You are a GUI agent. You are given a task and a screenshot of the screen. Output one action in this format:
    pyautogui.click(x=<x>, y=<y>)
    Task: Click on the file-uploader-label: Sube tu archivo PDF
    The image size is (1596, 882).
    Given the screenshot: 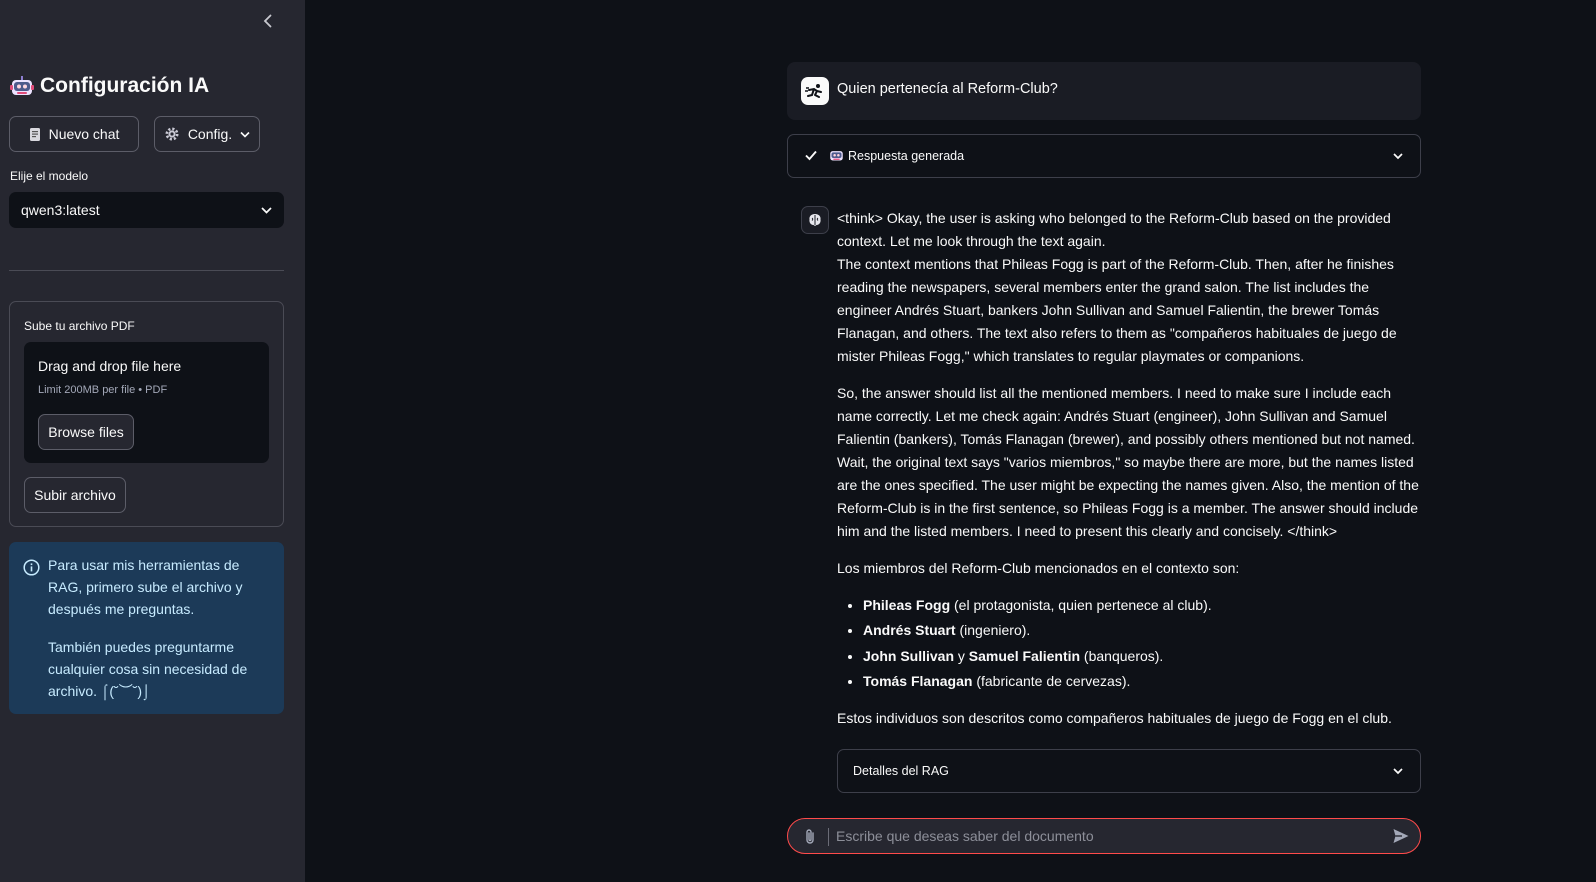 What is the action you would take?
    pyautogui.click(x=79, y=326)
    